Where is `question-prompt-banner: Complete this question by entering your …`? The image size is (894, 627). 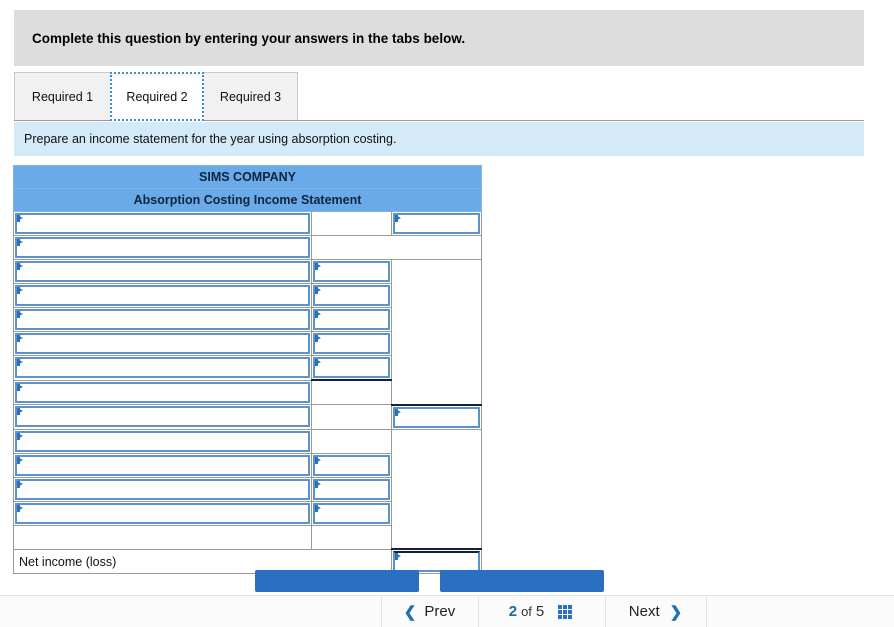
question-prompt-banner: Complete this question by entering your … is located at coordinates (439, 38).